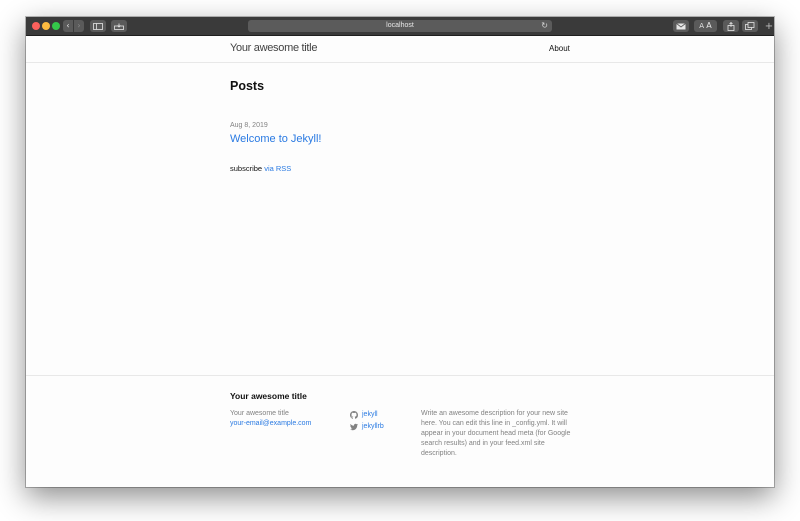  I want to click on share-button, so click(731, 26).